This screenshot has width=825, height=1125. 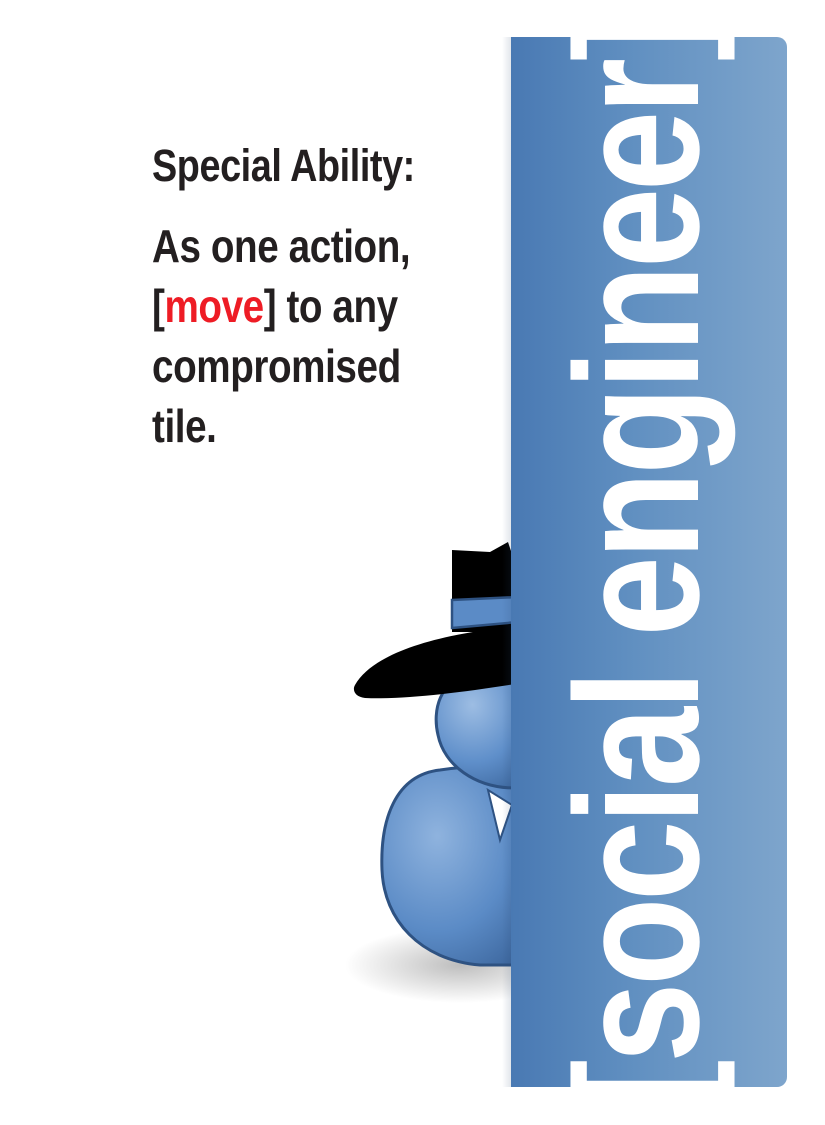 What do you see at coordinates (214, 306) in the screenshot?
I see `move-keyword: move` at bounding box center [214, 306].